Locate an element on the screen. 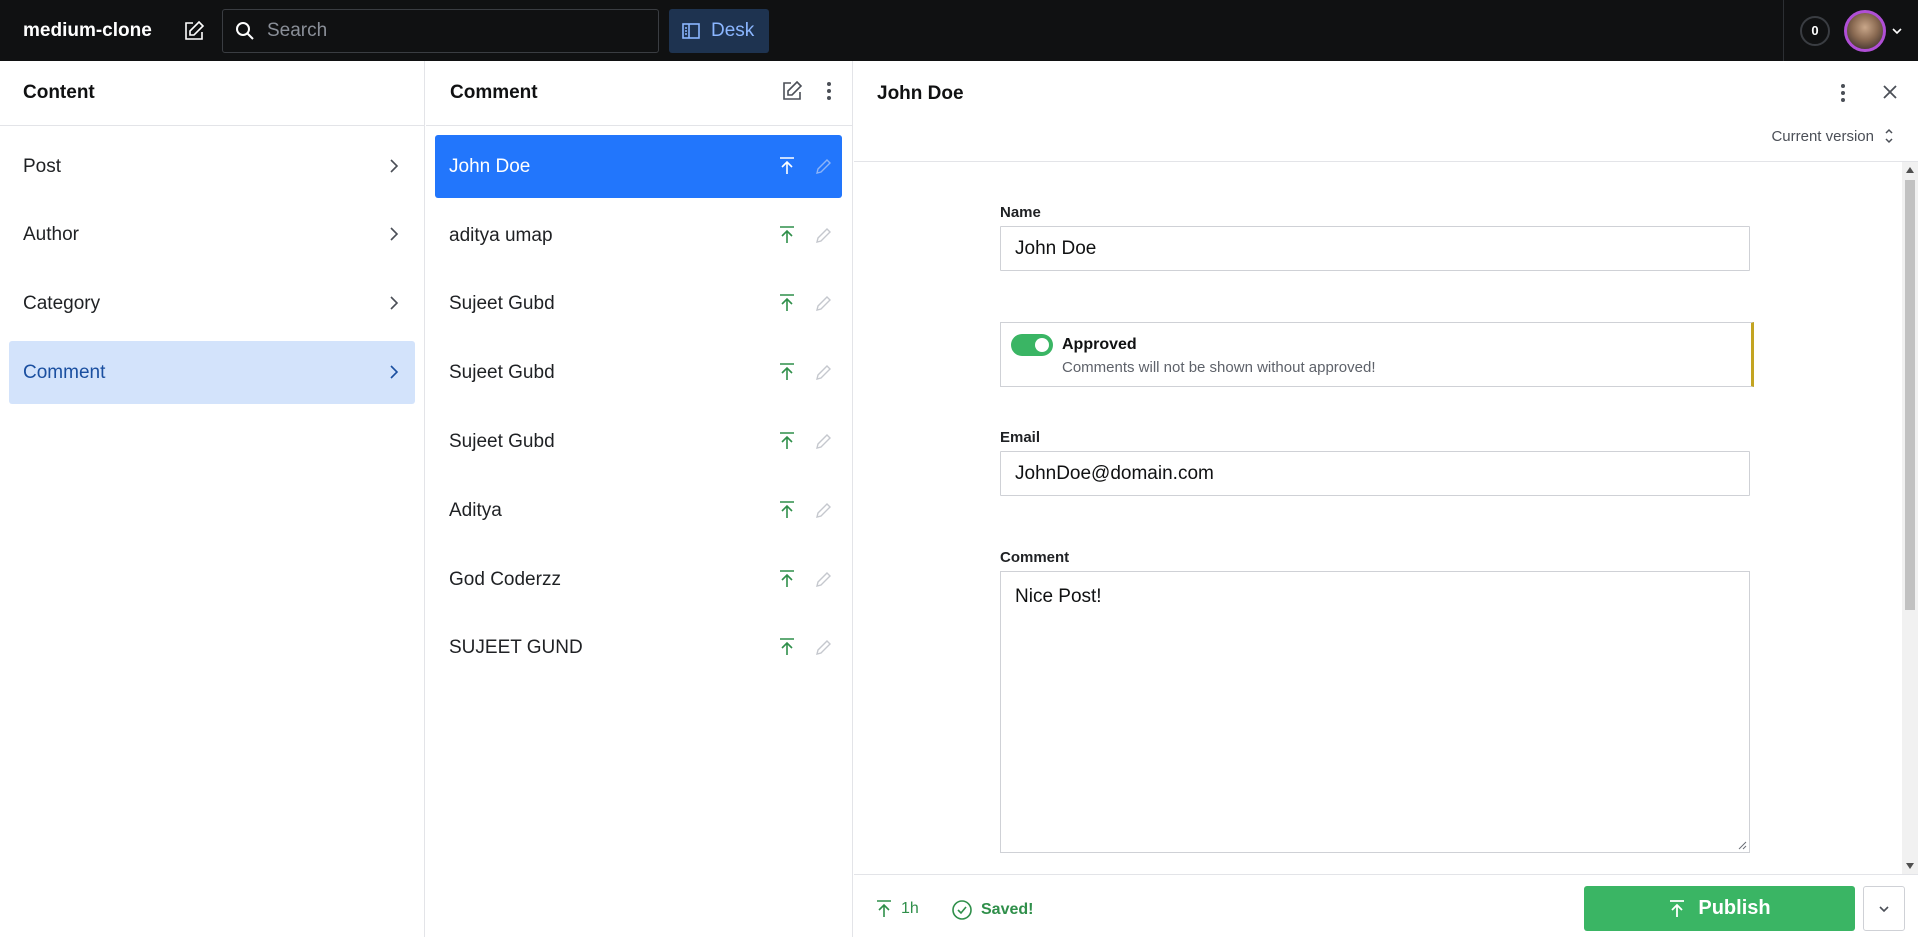  name-field: John Doe is located at coordinates (1375, 248).